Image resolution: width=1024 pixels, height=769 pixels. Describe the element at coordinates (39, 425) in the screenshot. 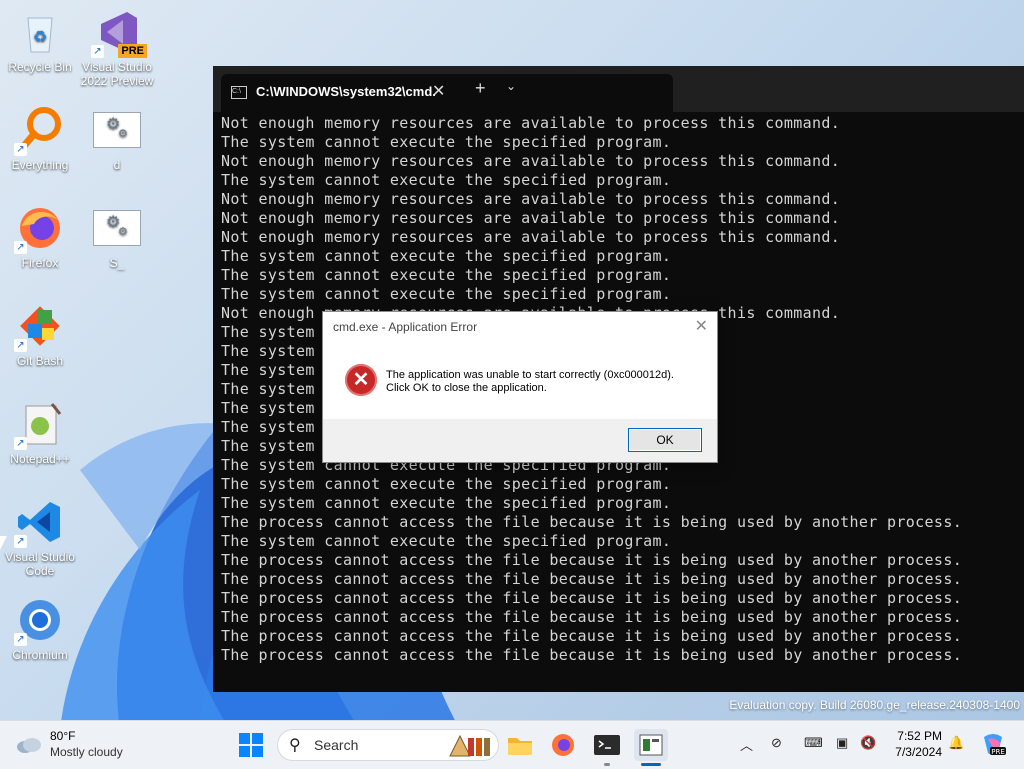

I see `notepadpp-icon: ↗` at that location.